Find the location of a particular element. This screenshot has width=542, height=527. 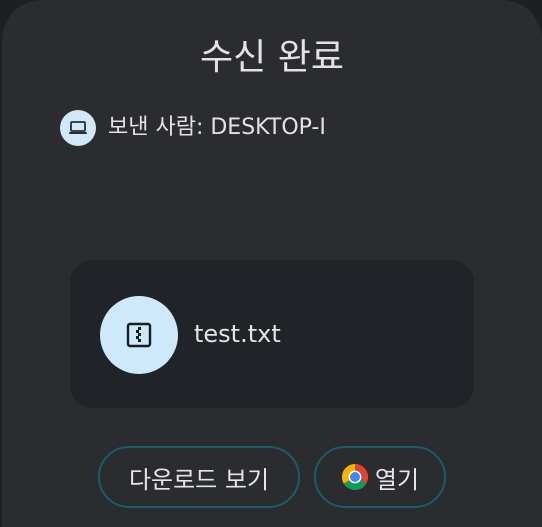

laptop-icon is located at coordinates (78, 128).